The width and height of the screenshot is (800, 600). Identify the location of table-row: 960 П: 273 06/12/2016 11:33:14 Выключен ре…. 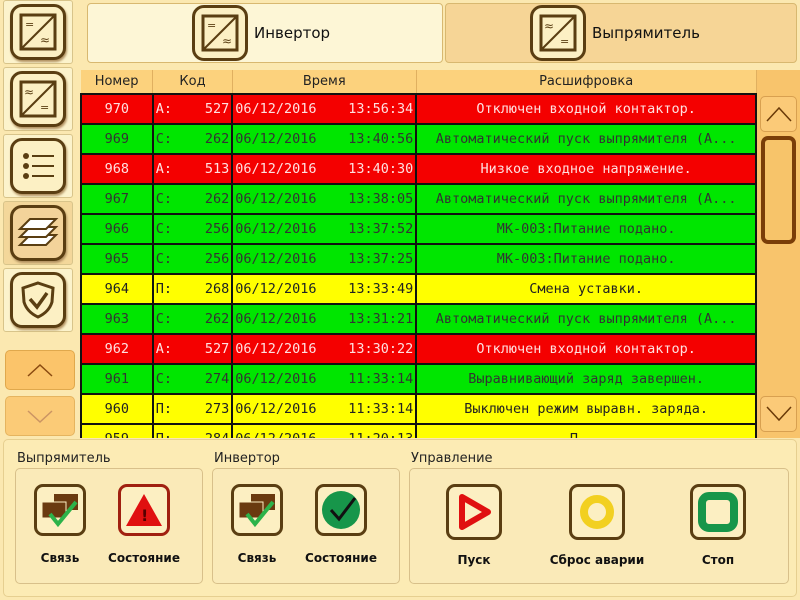
(418, 409).